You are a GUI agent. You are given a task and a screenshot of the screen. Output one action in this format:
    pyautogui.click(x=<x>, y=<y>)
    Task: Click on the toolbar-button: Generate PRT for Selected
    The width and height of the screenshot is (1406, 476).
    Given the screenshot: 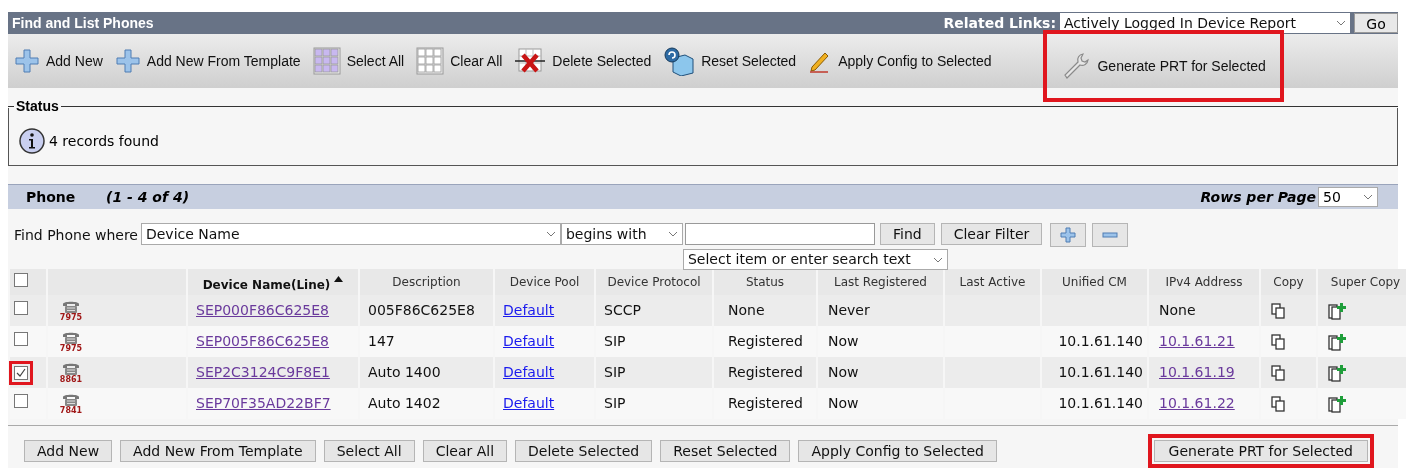 What is the action you would take?
    pyautogui.click(x=1163, y=66)
    